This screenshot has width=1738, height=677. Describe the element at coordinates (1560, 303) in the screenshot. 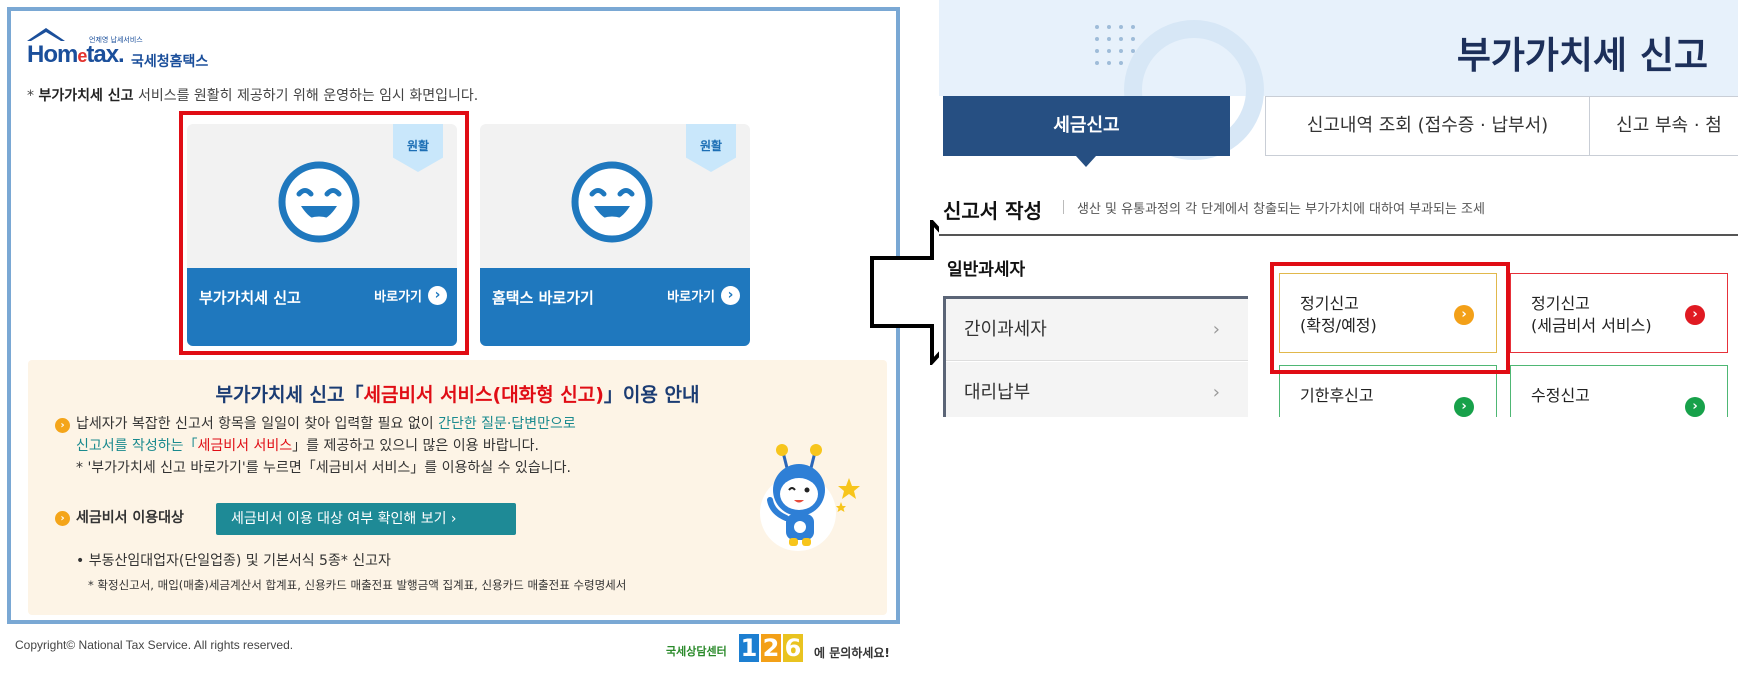

I see `button-label: 정기신고` at that location.